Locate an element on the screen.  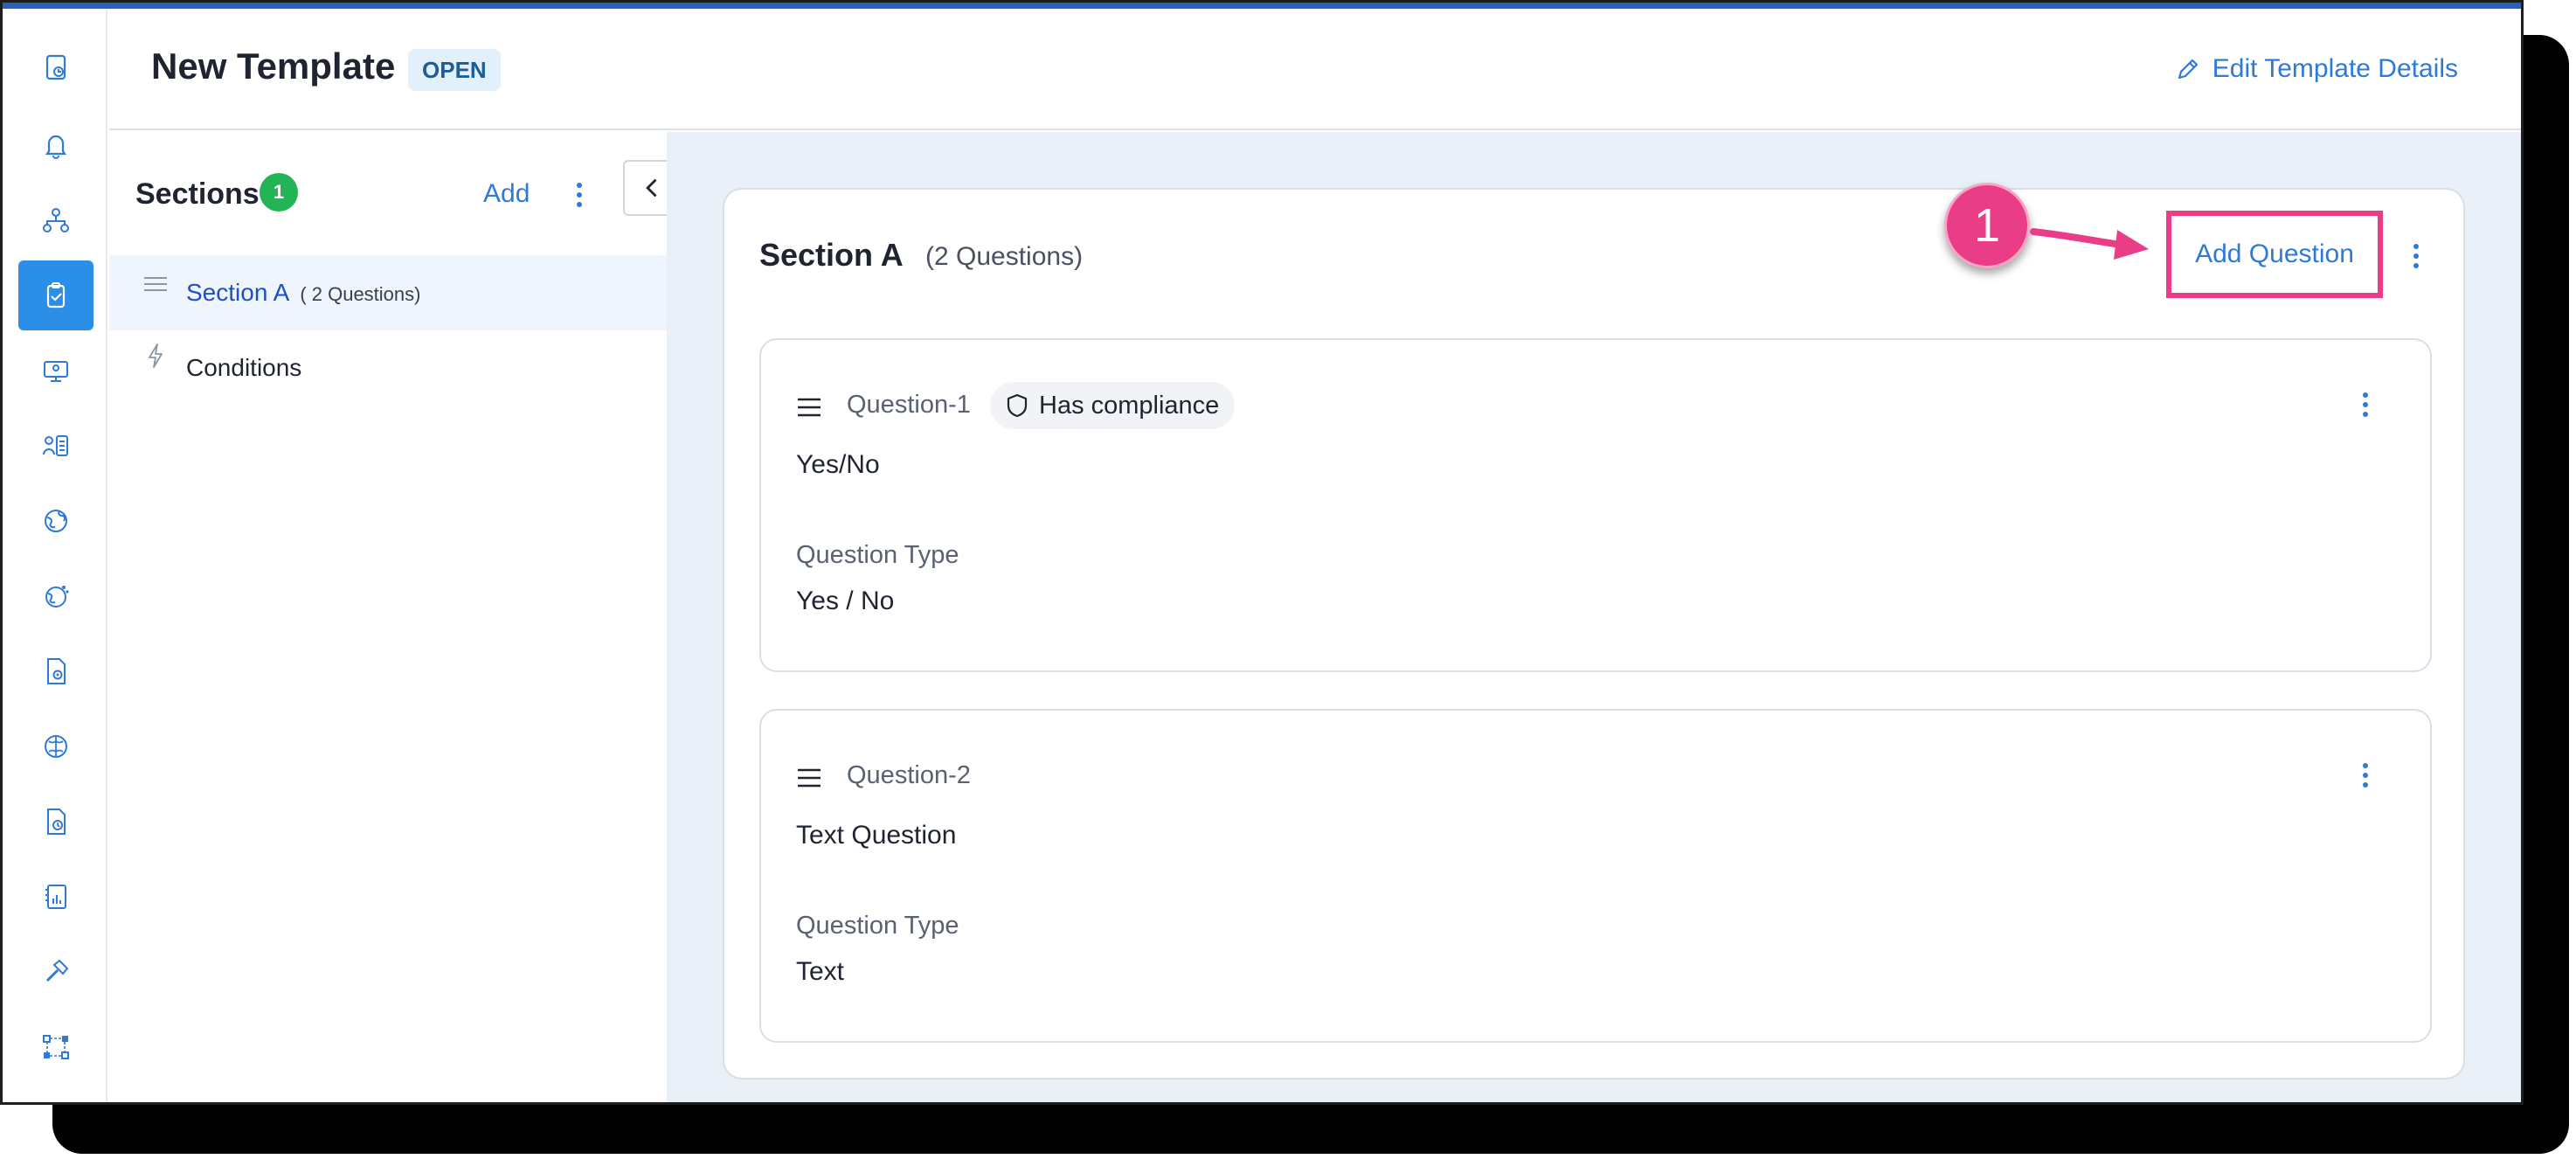
globe-dots-icon is located at coordinates (57, 597).